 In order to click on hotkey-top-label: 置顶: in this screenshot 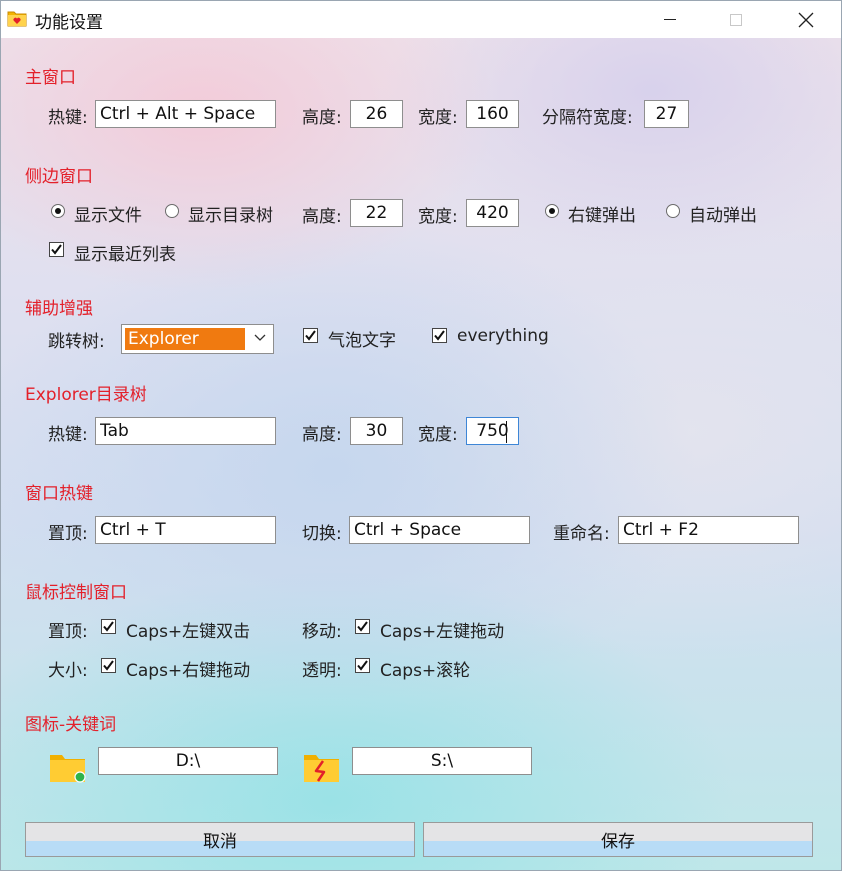, I will do `click(68, 534)`.